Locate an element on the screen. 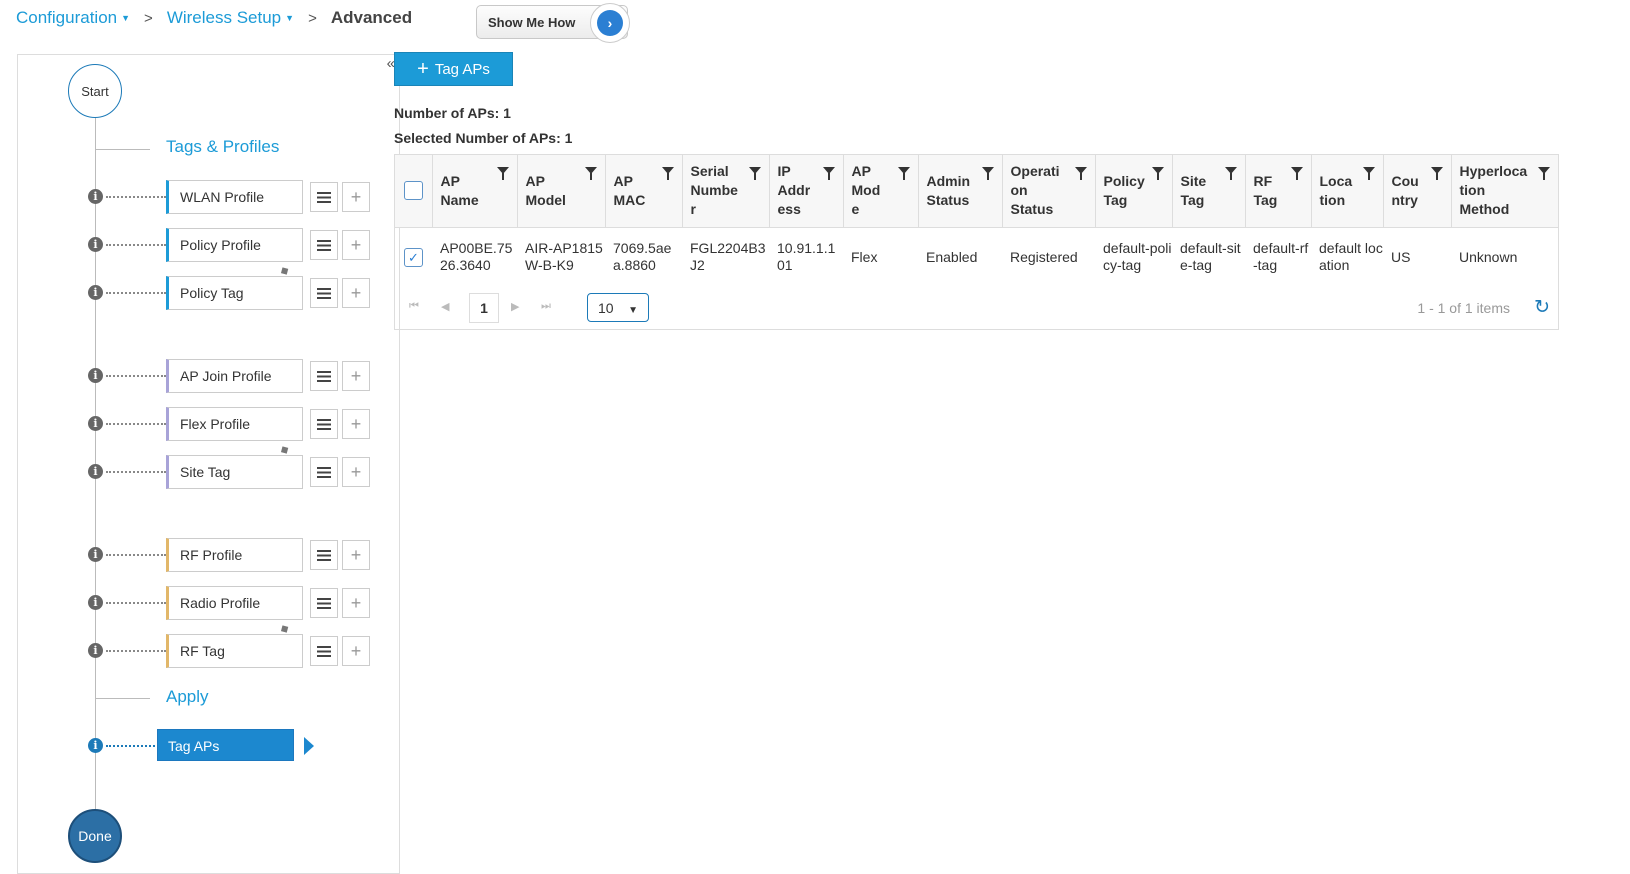  step-row-flex-profile: i Flex Profile + is located at coordinates (208, 424).